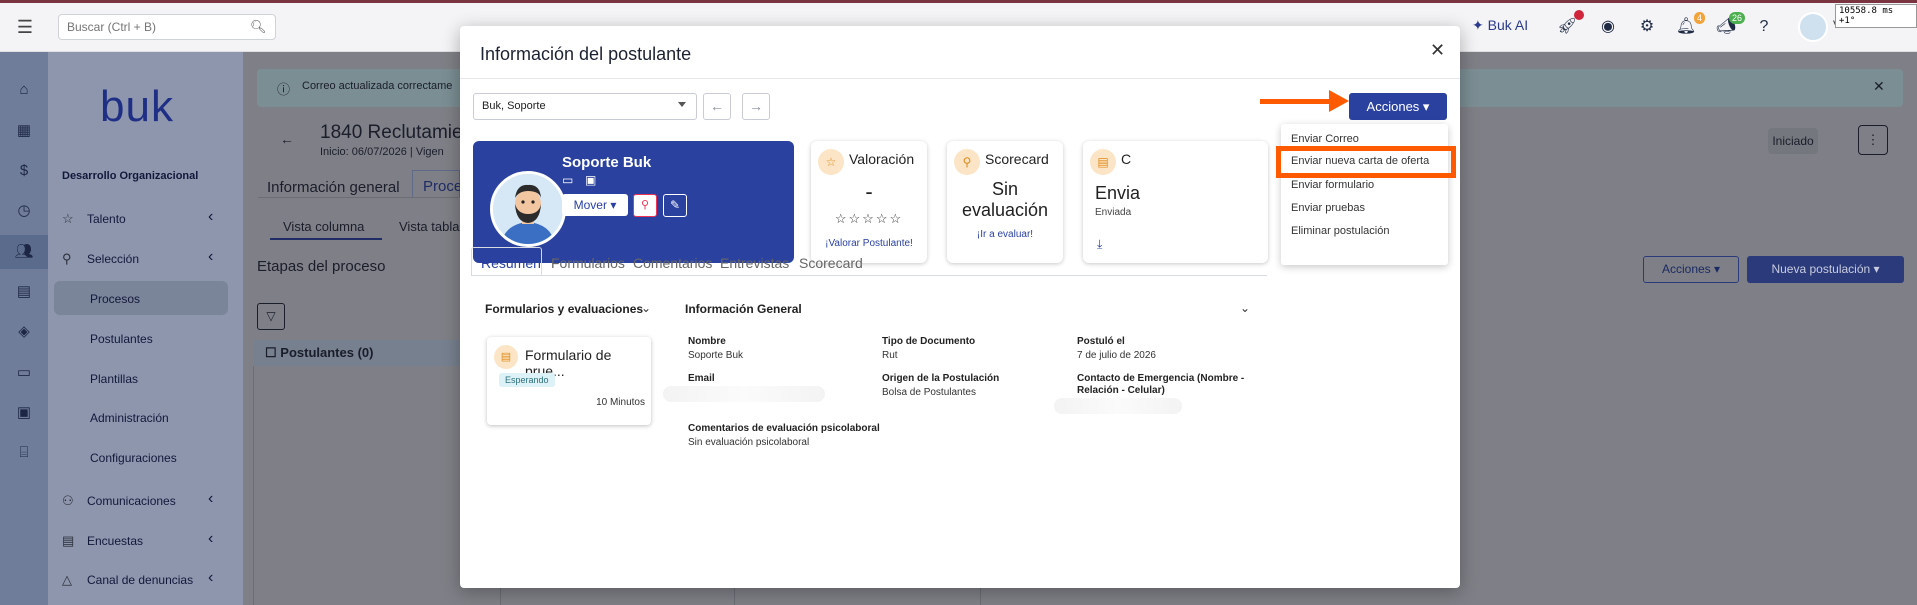 The height and width of the screenshot is (605, 1917). What do you see at coordinates (1325, 139) in the screenshot?
I see `menu-item-enviar-correo: Enviar Correo` at bounding box center [1325, 139].